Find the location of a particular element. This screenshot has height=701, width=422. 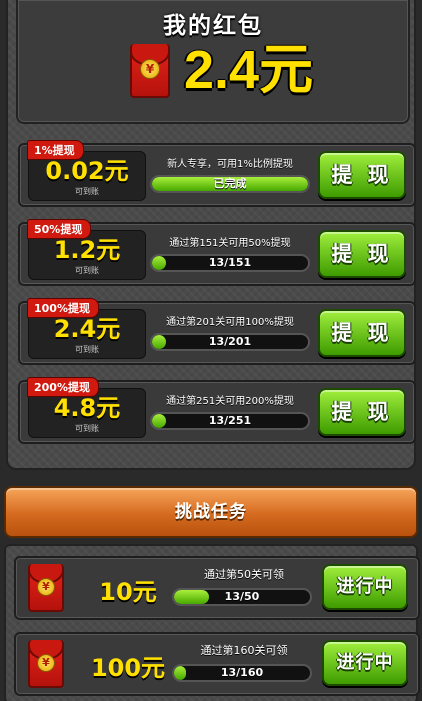

challenge-title: 挑战任务 is located at coordinates (211, 512).